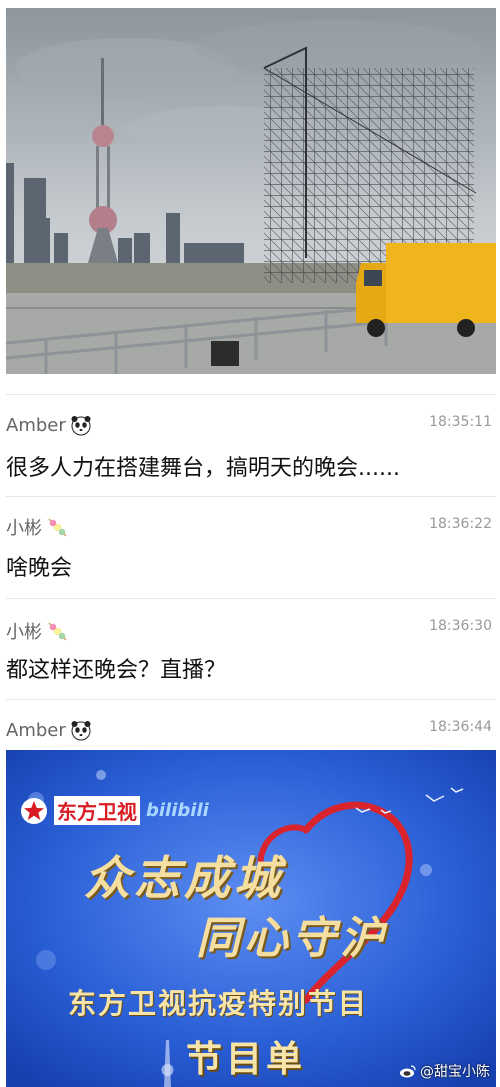 This screenshot has height=1087, width=500. I want to click on watermark: @甜宝小陈, so click(444, 1071).